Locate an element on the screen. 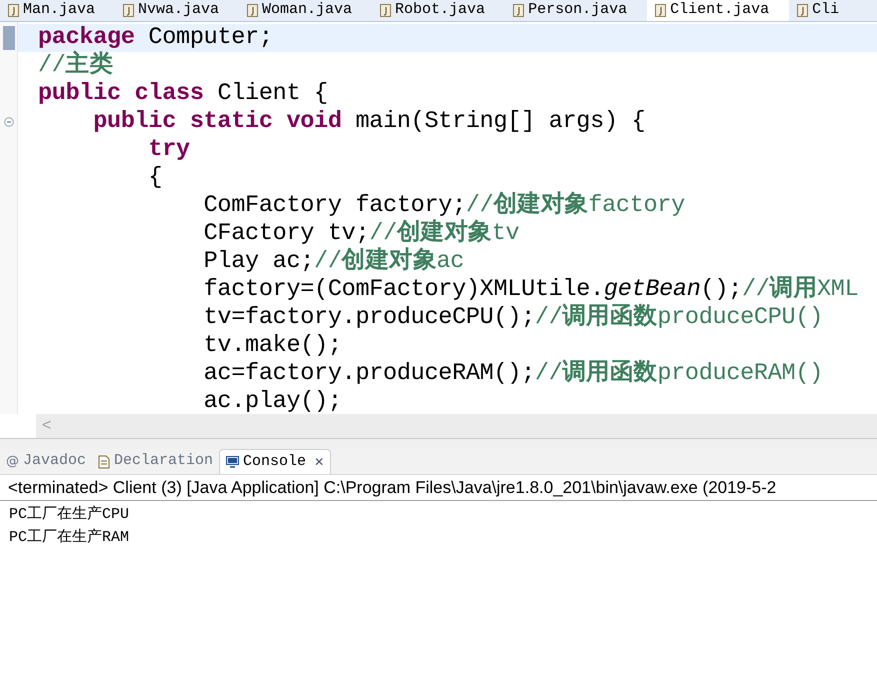  code-text: CFactory tv; is located at coordinates (286, 233).